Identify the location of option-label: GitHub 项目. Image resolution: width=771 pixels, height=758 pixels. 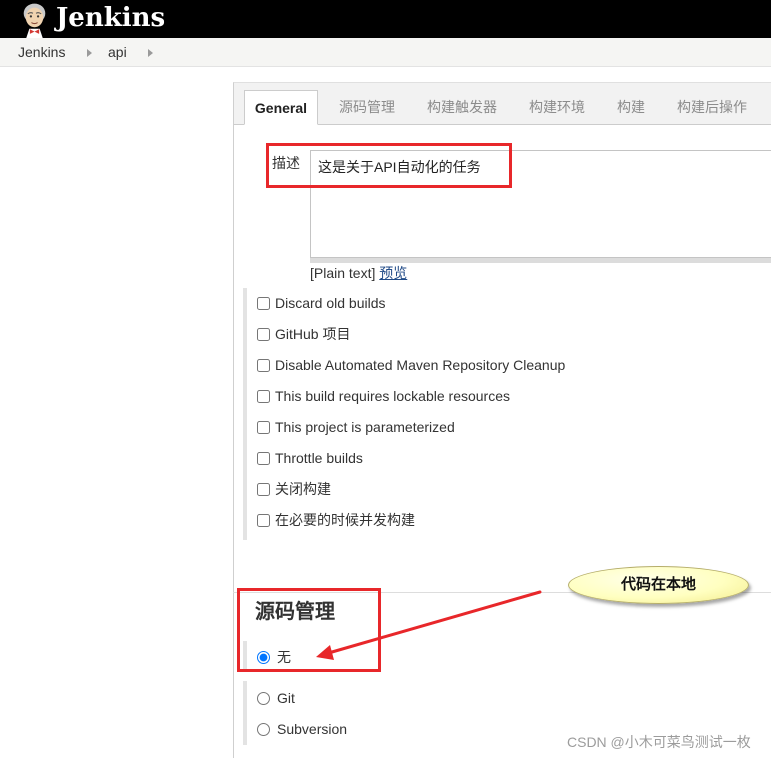
(313, 334).